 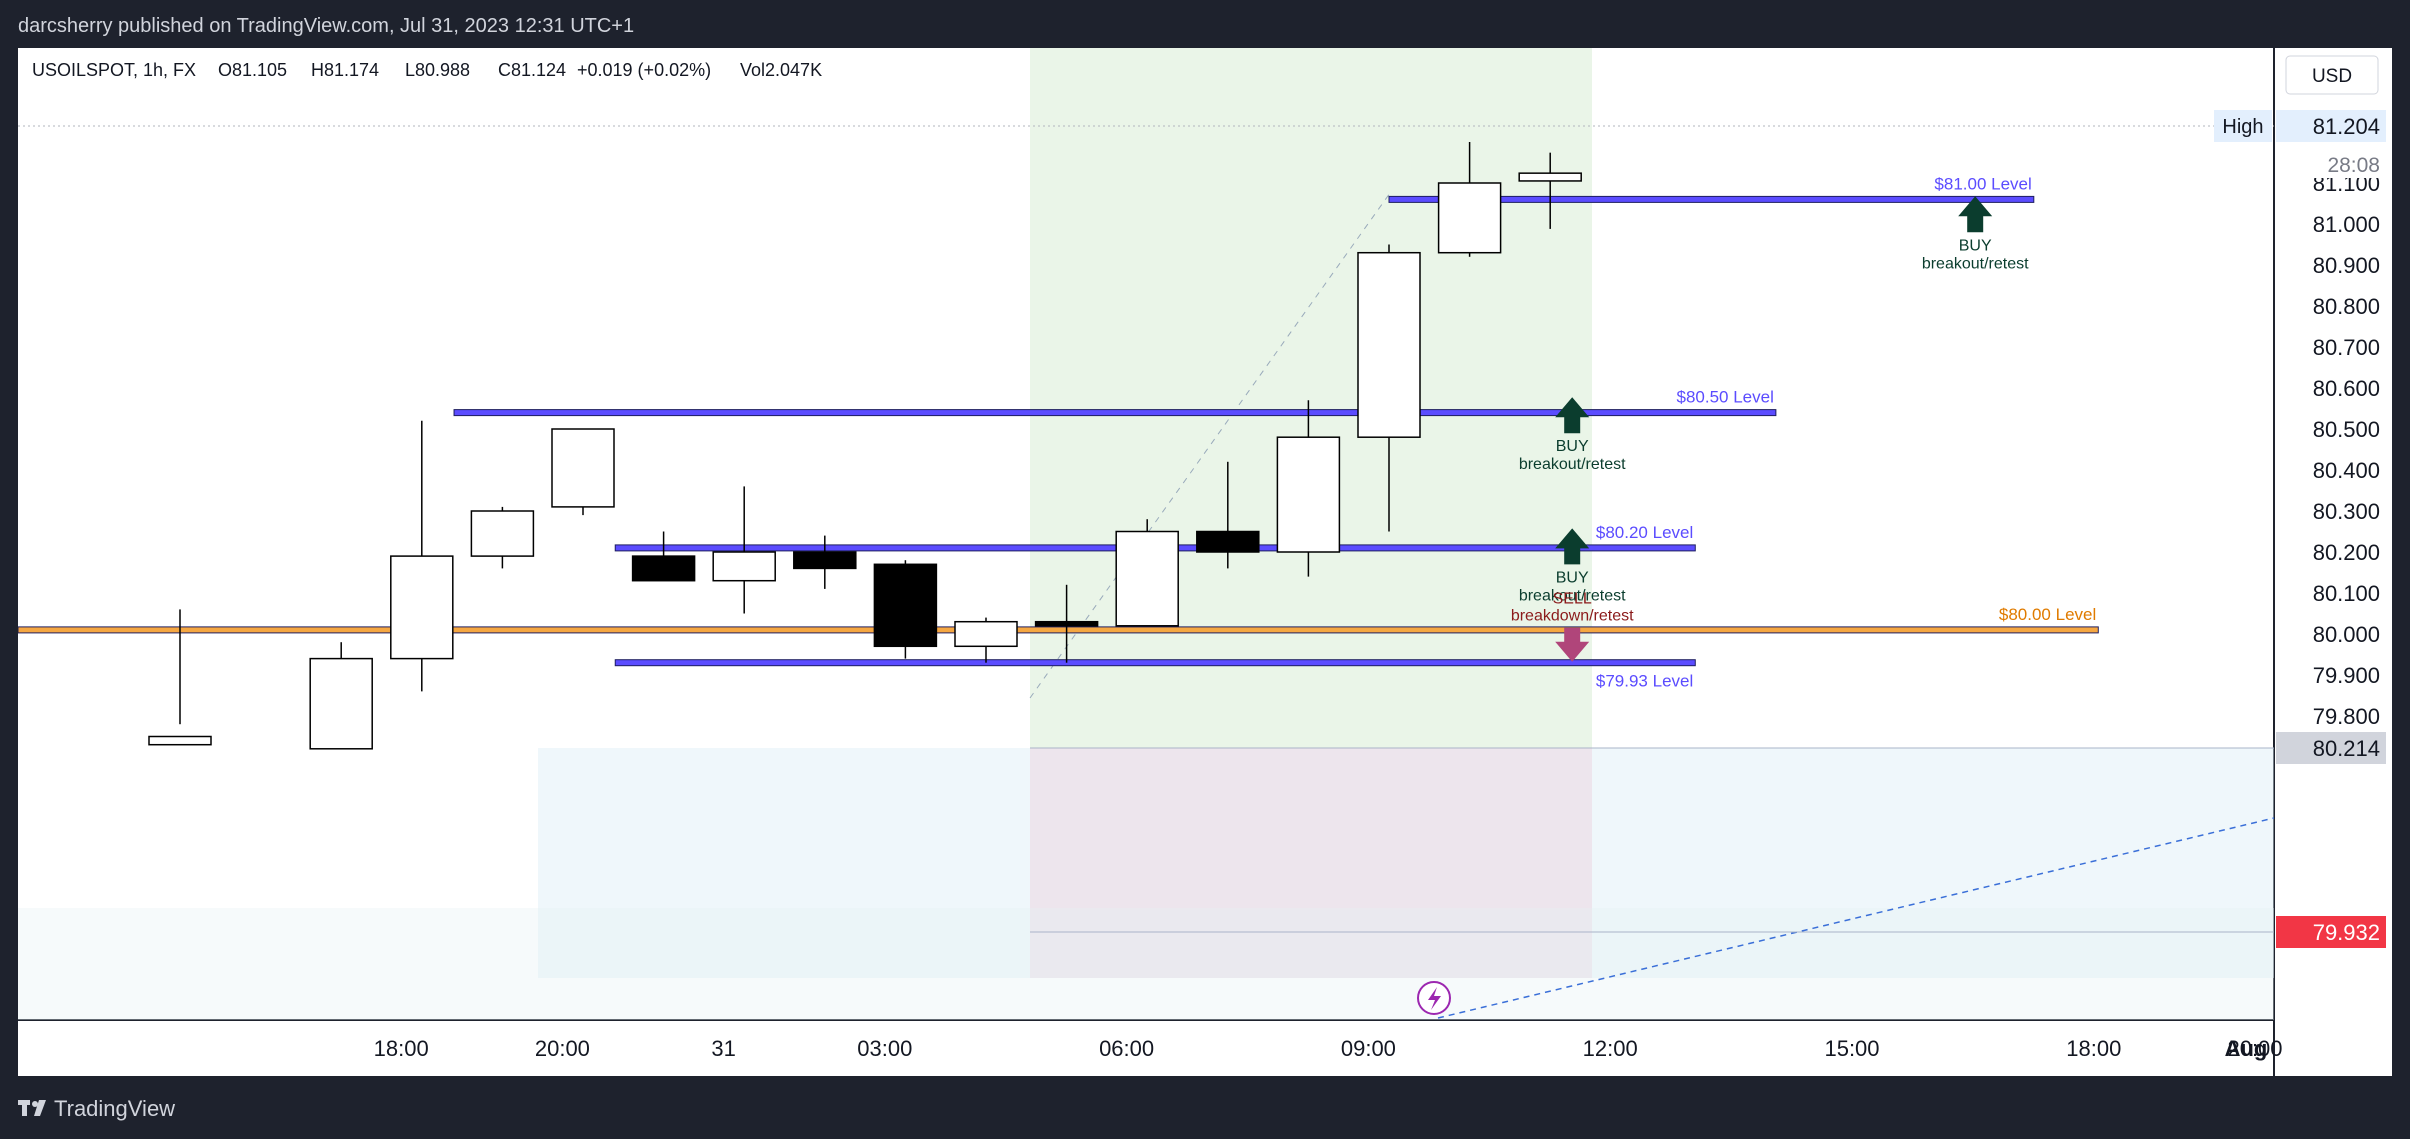 What do you see at coordinates (1572, 616) in the screenshot?
I see `annotation-text: breakdown/retest` at bounding box center [1572, 616].